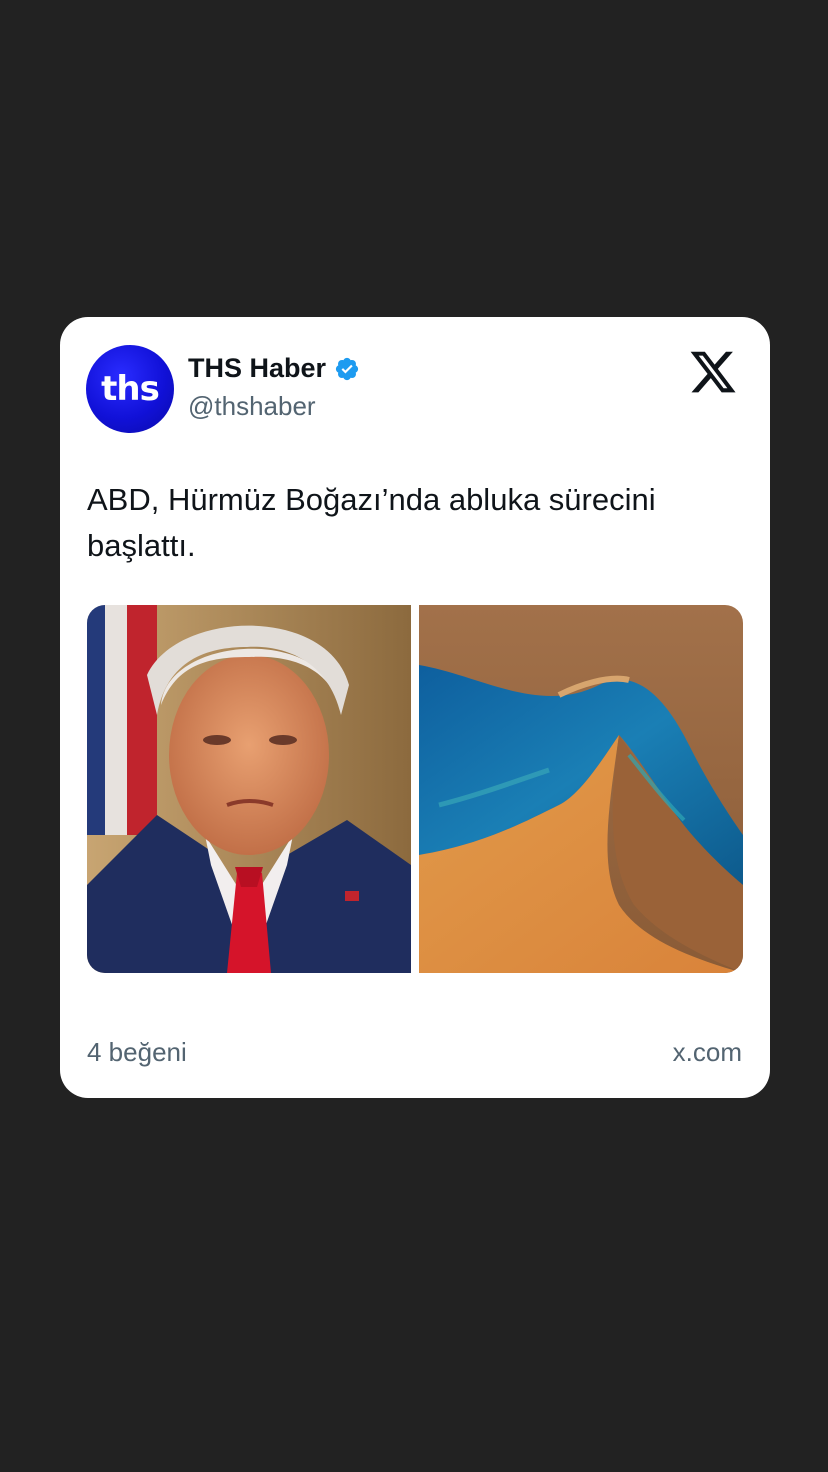 The height and width of the screenshot is (1472, 828). Describe the element at coordinates (707, 1052) in the screenshot. I see `source-link: x.com` at that location.